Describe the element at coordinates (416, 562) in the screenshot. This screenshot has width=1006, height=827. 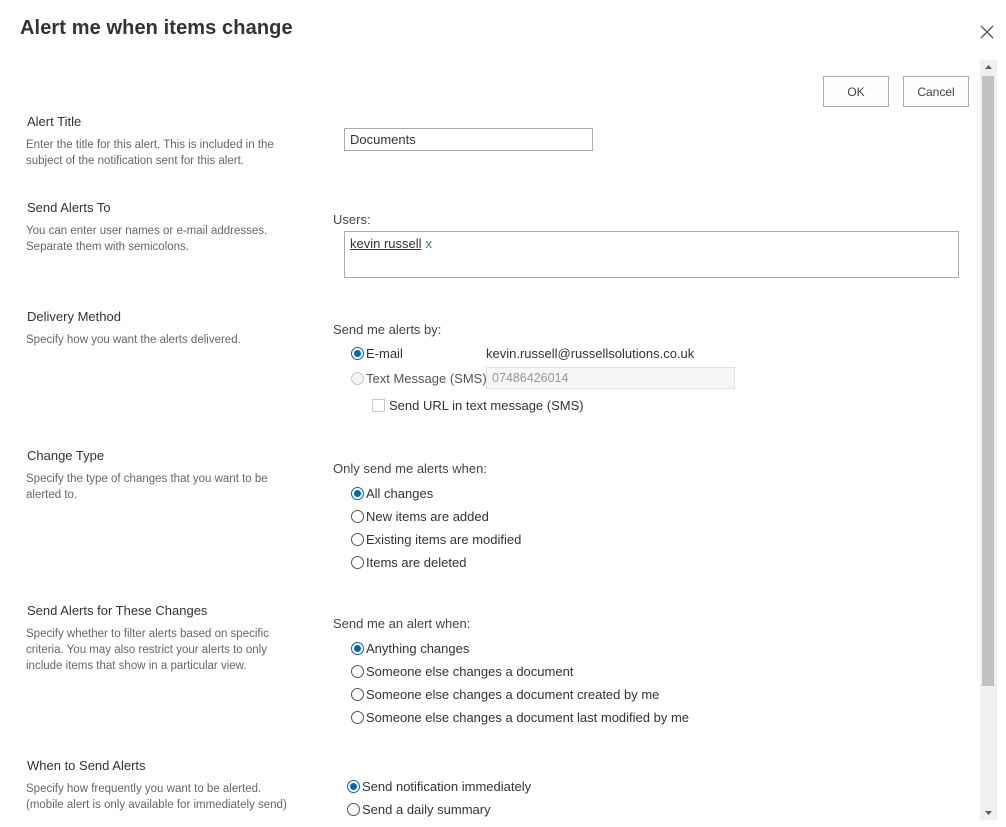
I see `change-type-option-label: Items are deleted` at that location.